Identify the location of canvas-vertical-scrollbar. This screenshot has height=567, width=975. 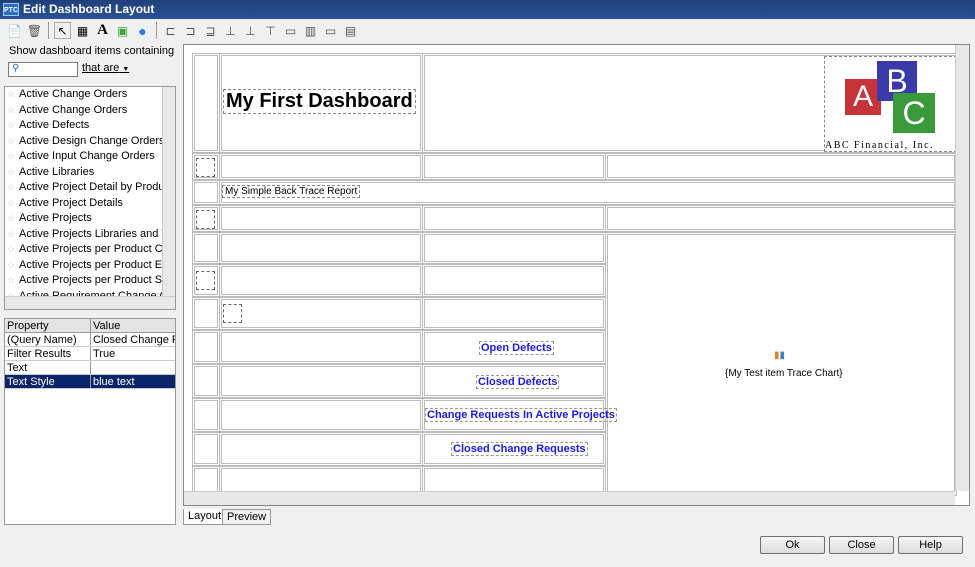
(962, 268).